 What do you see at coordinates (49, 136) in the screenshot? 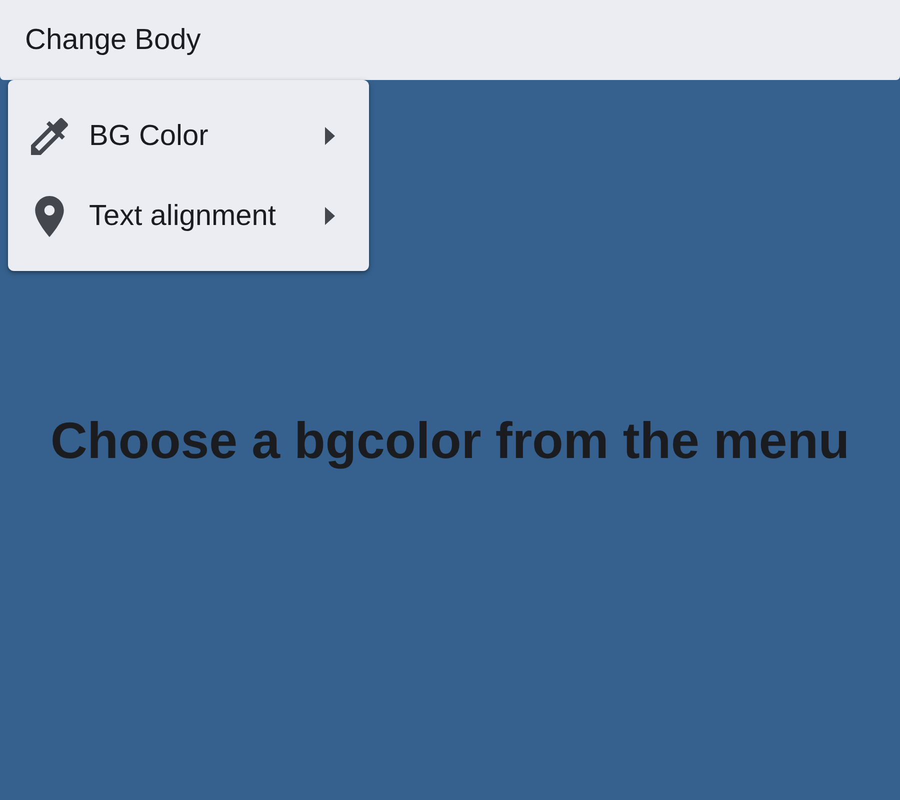
I see `eyedropper-icon` at bounding box center [49, 136].